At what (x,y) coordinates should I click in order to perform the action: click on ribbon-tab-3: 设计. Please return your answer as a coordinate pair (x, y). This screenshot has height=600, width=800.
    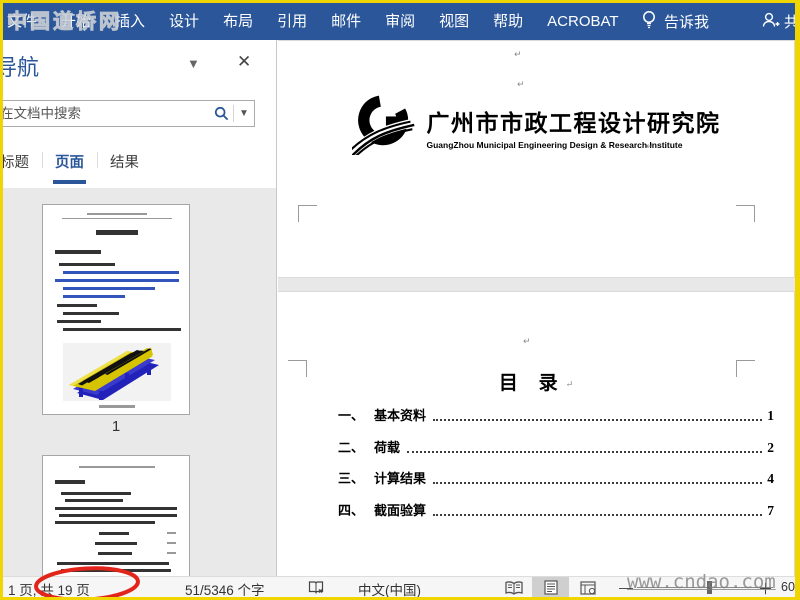
    Looking at the image, I should click on (184, 21).